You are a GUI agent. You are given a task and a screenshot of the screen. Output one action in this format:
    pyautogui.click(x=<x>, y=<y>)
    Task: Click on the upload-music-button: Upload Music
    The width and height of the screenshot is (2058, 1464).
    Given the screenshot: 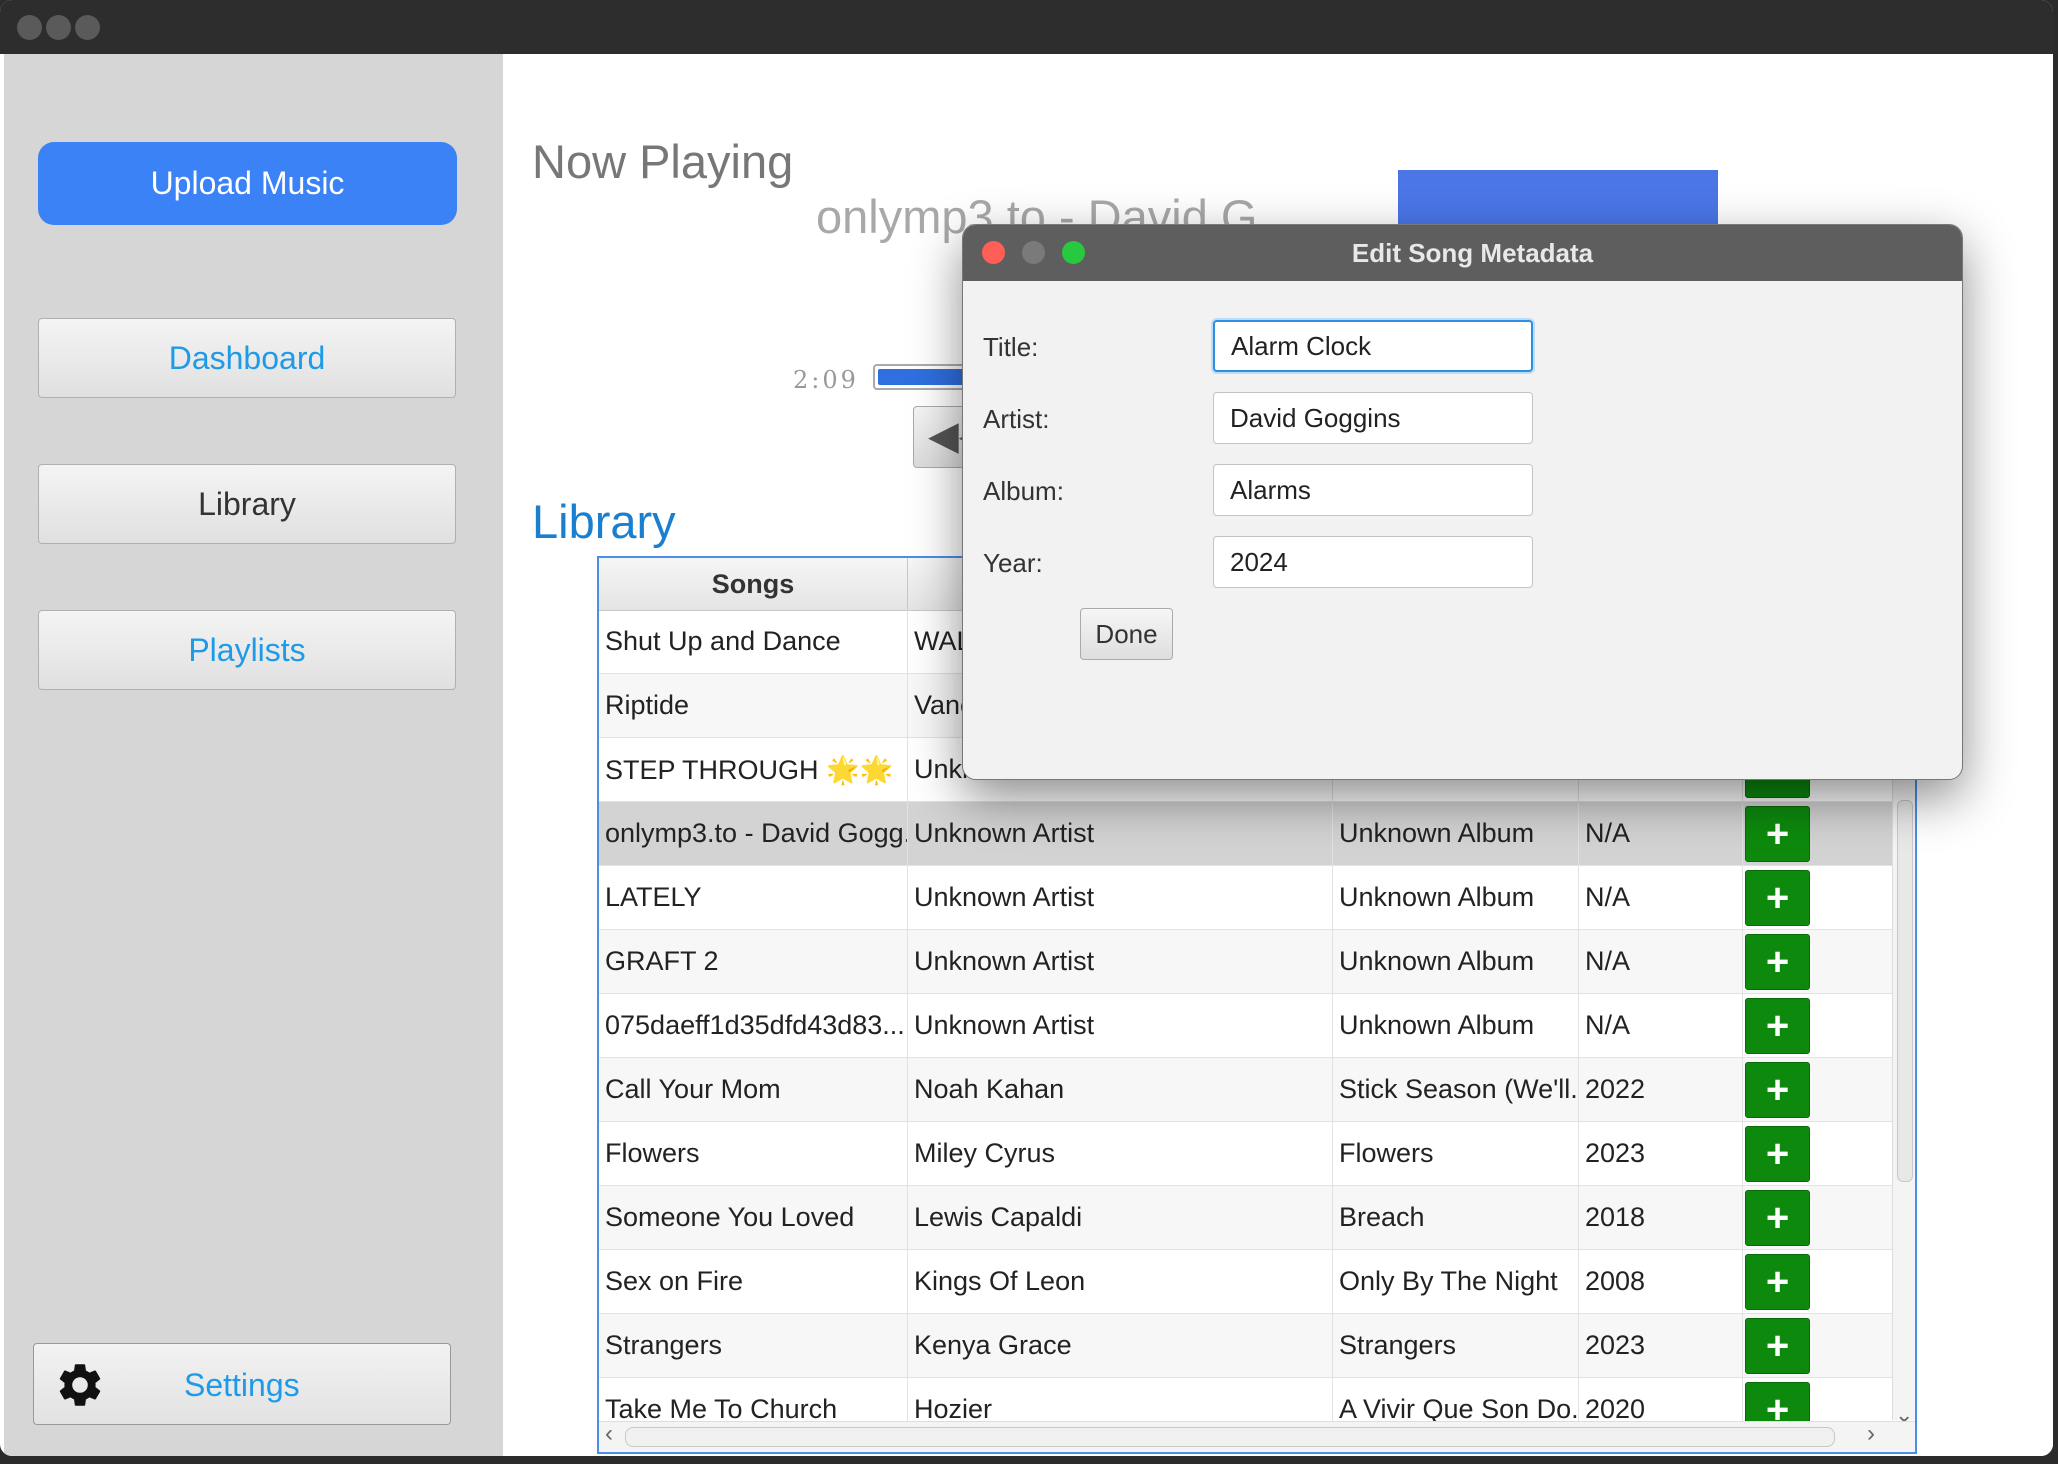 What is the action you would take?
    pyautogui.click(x=247, y=183)
    